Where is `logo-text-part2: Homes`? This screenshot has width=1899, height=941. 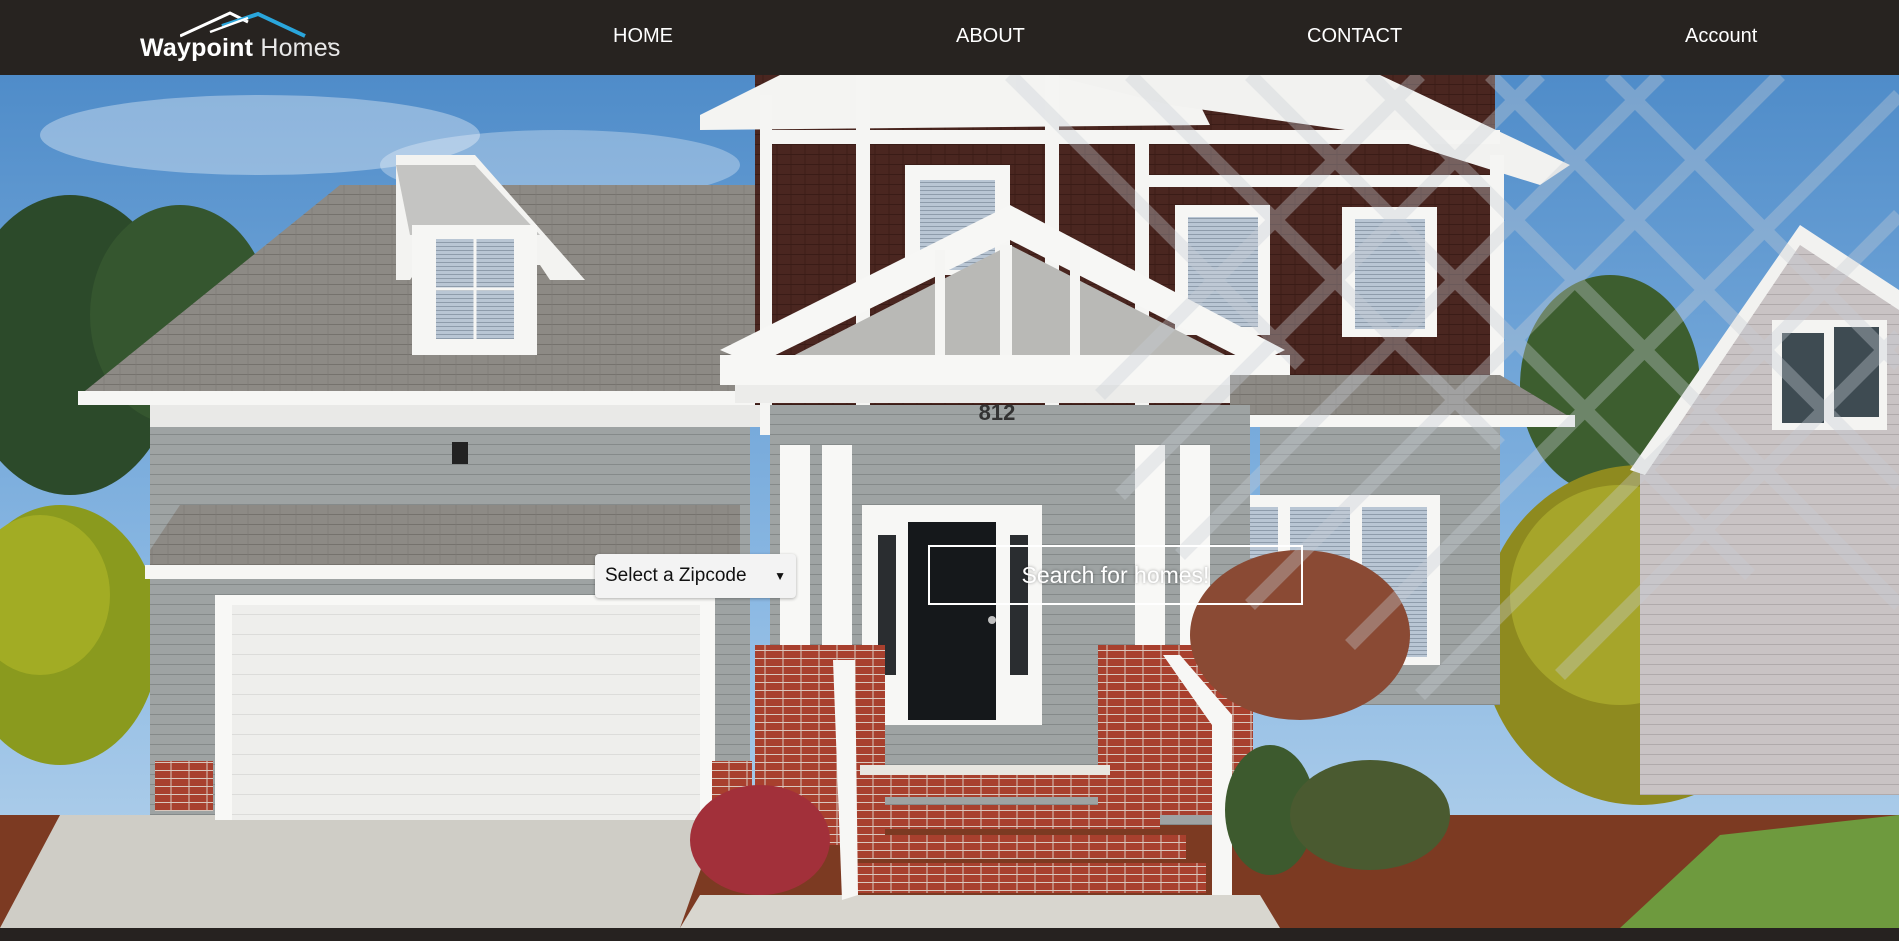
logo-text-part2: Homes is located at coordinates (300, 48).